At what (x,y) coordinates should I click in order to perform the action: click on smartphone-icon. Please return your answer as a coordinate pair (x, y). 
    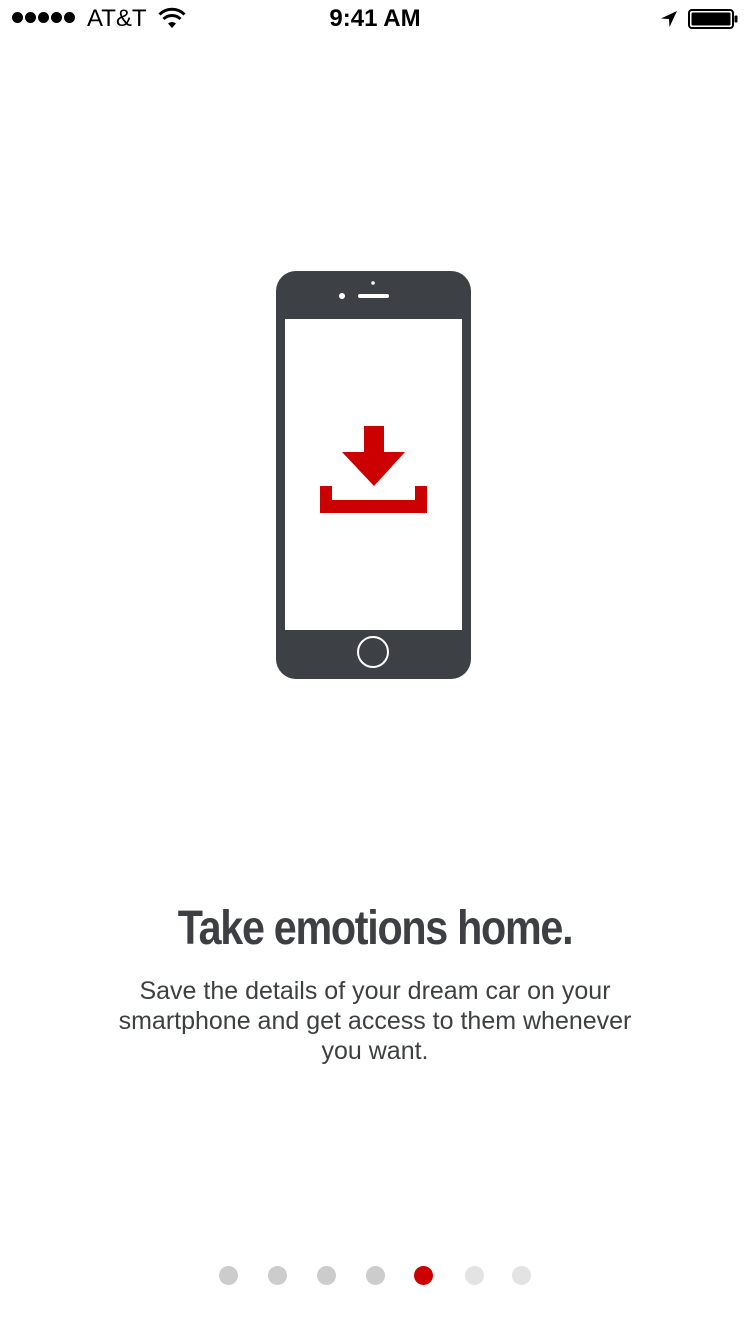
    Looking at the image, I should click on (373, 475).